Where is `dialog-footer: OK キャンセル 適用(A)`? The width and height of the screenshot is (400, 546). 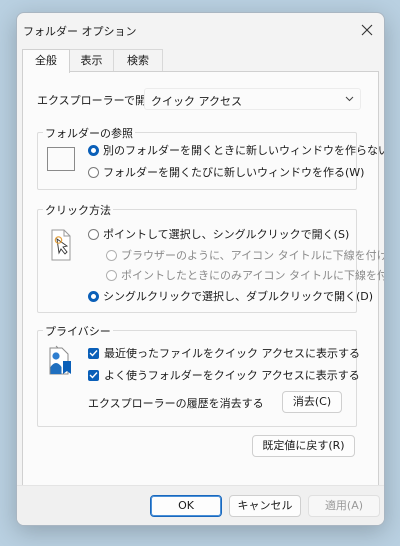
dialog-footer: OK キャンセル 適用(A) is located at coordinates (200, 505).